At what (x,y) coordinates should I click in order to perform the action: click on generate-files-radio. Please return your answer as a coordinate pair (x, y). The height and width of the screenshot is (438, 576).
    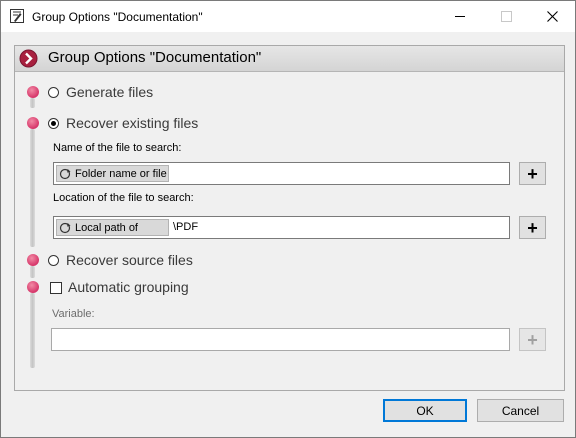
    Looking at the image, I should click on (53, 92).